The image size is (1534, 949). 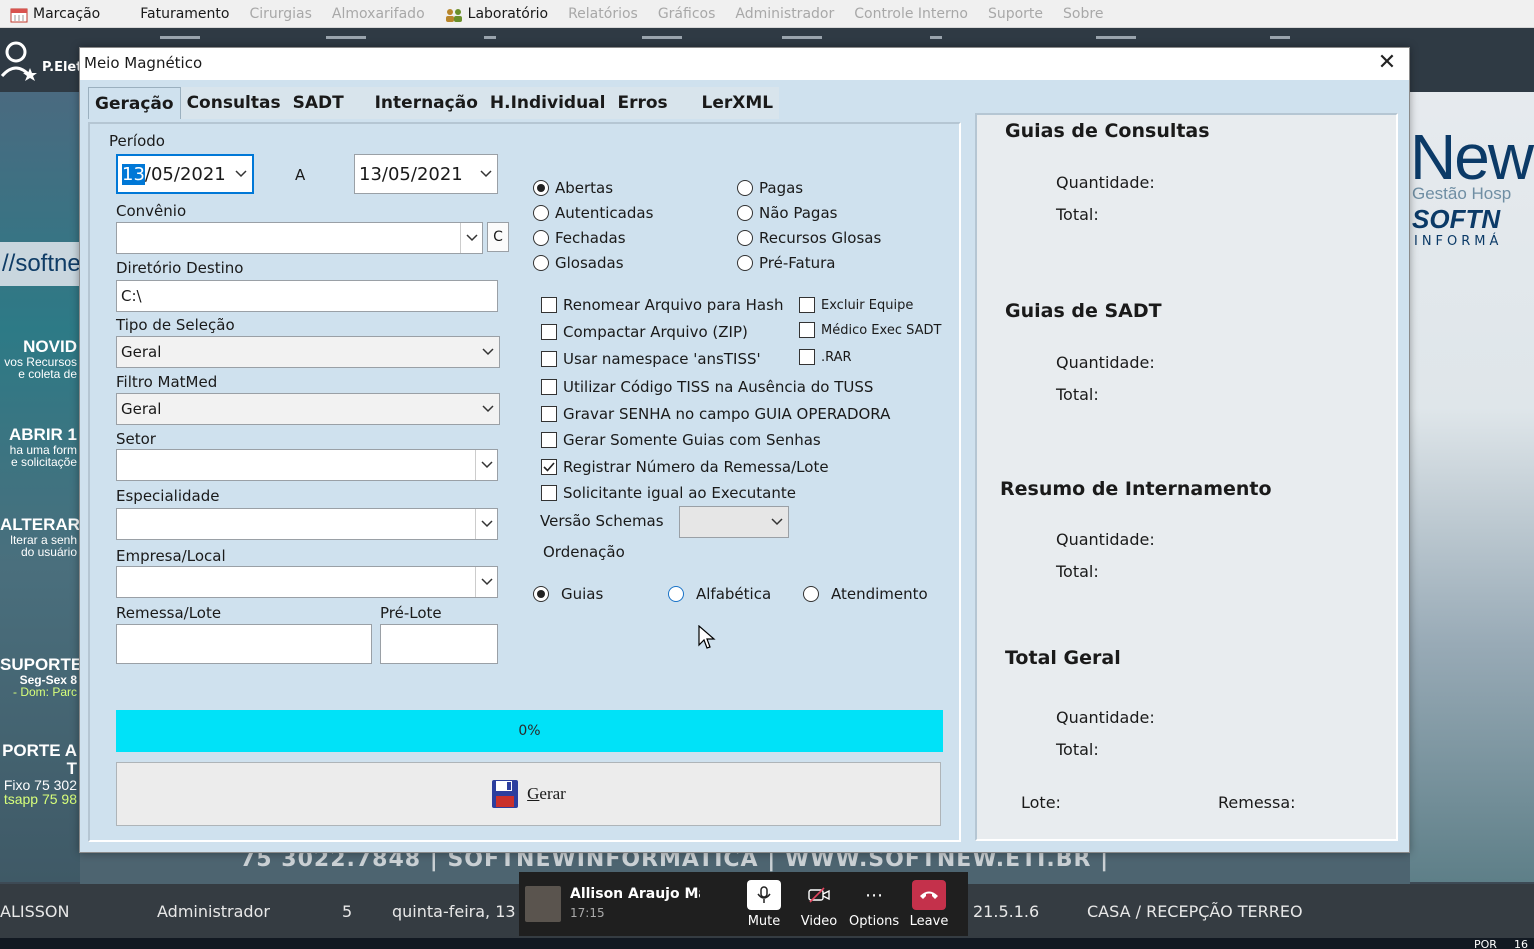 I want to click on menu-marcacao: Marcação, so click(x=55, y=14).